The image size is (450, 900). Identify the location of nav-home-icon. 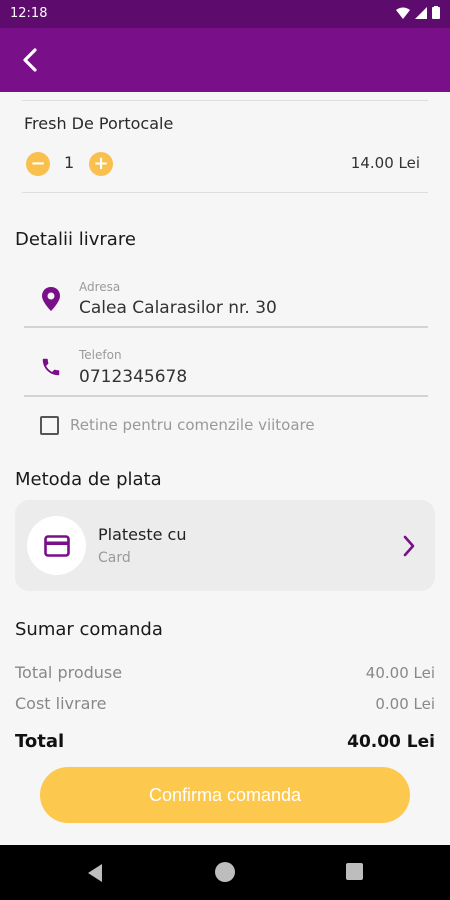
(225, 872).